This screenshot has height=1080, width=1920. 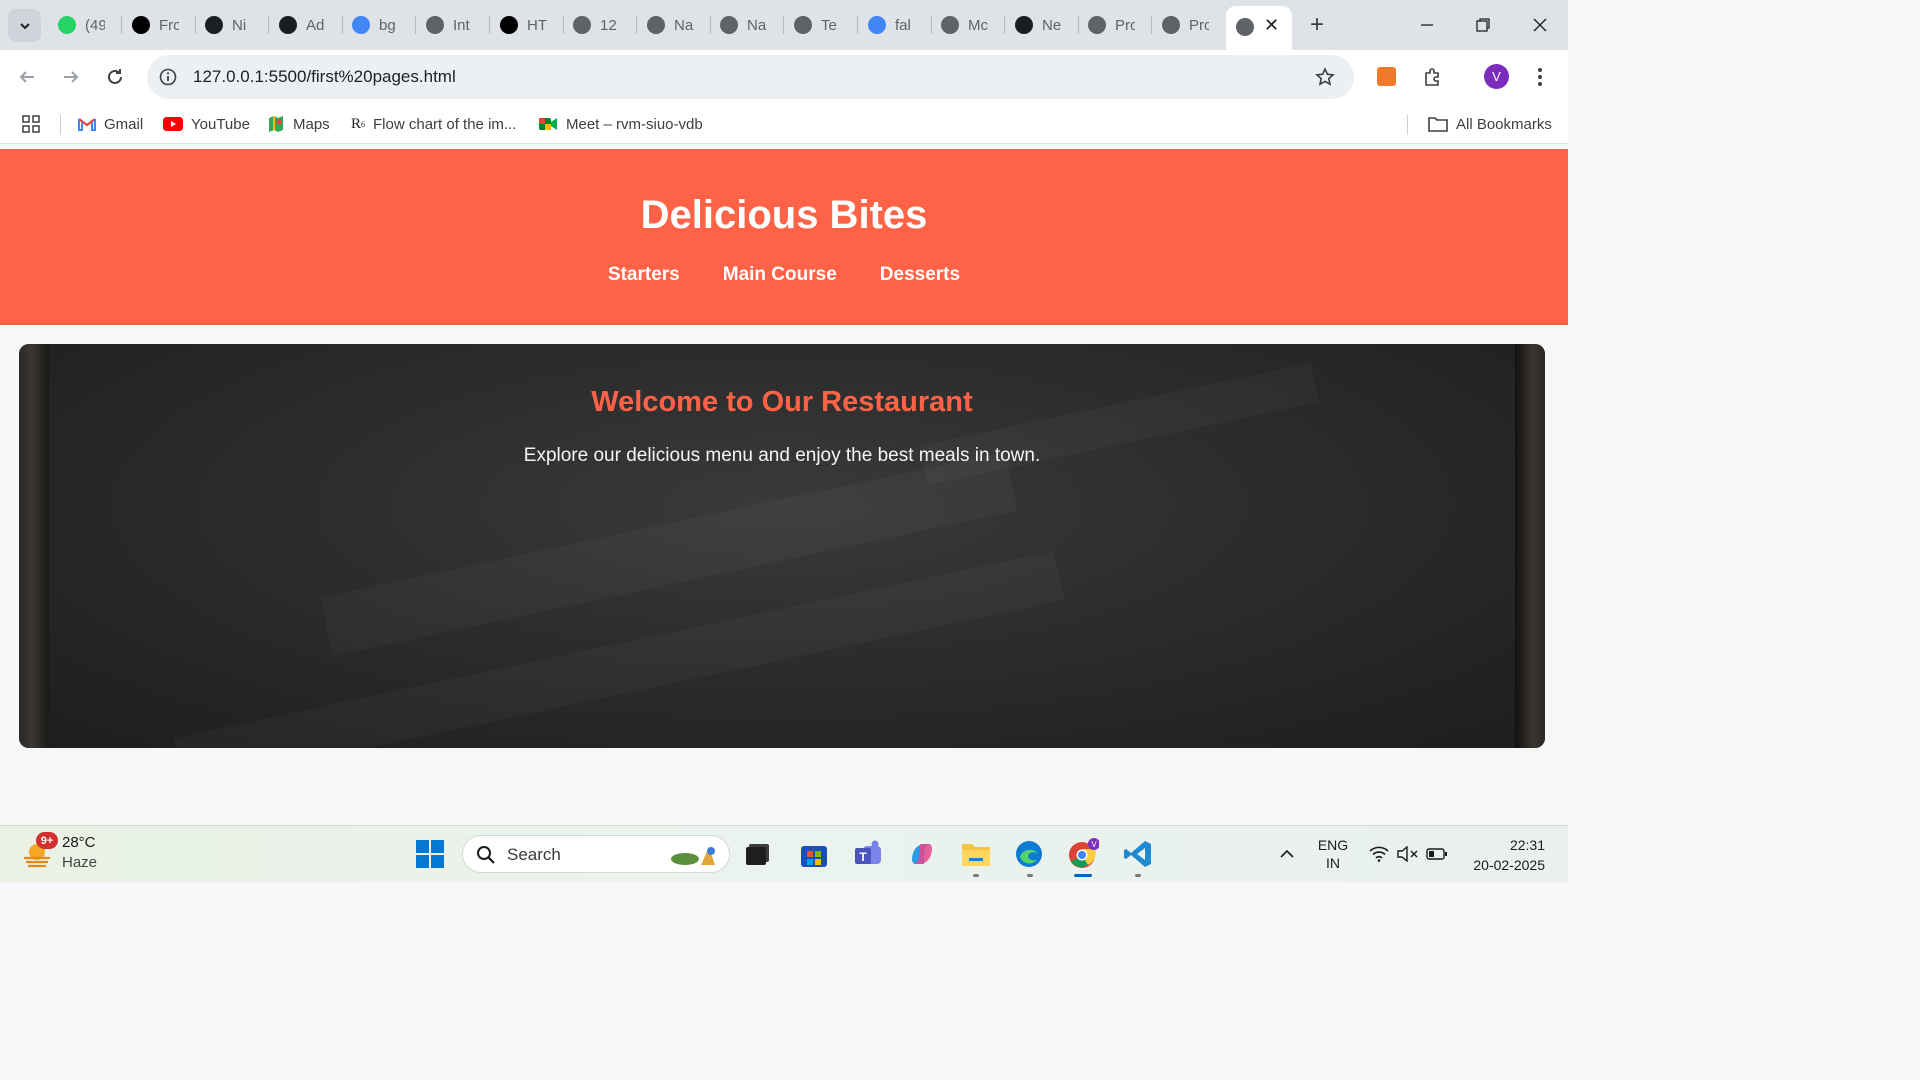 What do you see at coordinates (537, 25) in the screenshot?
I see `tab-title: HT` at bounding box center [537, 25].